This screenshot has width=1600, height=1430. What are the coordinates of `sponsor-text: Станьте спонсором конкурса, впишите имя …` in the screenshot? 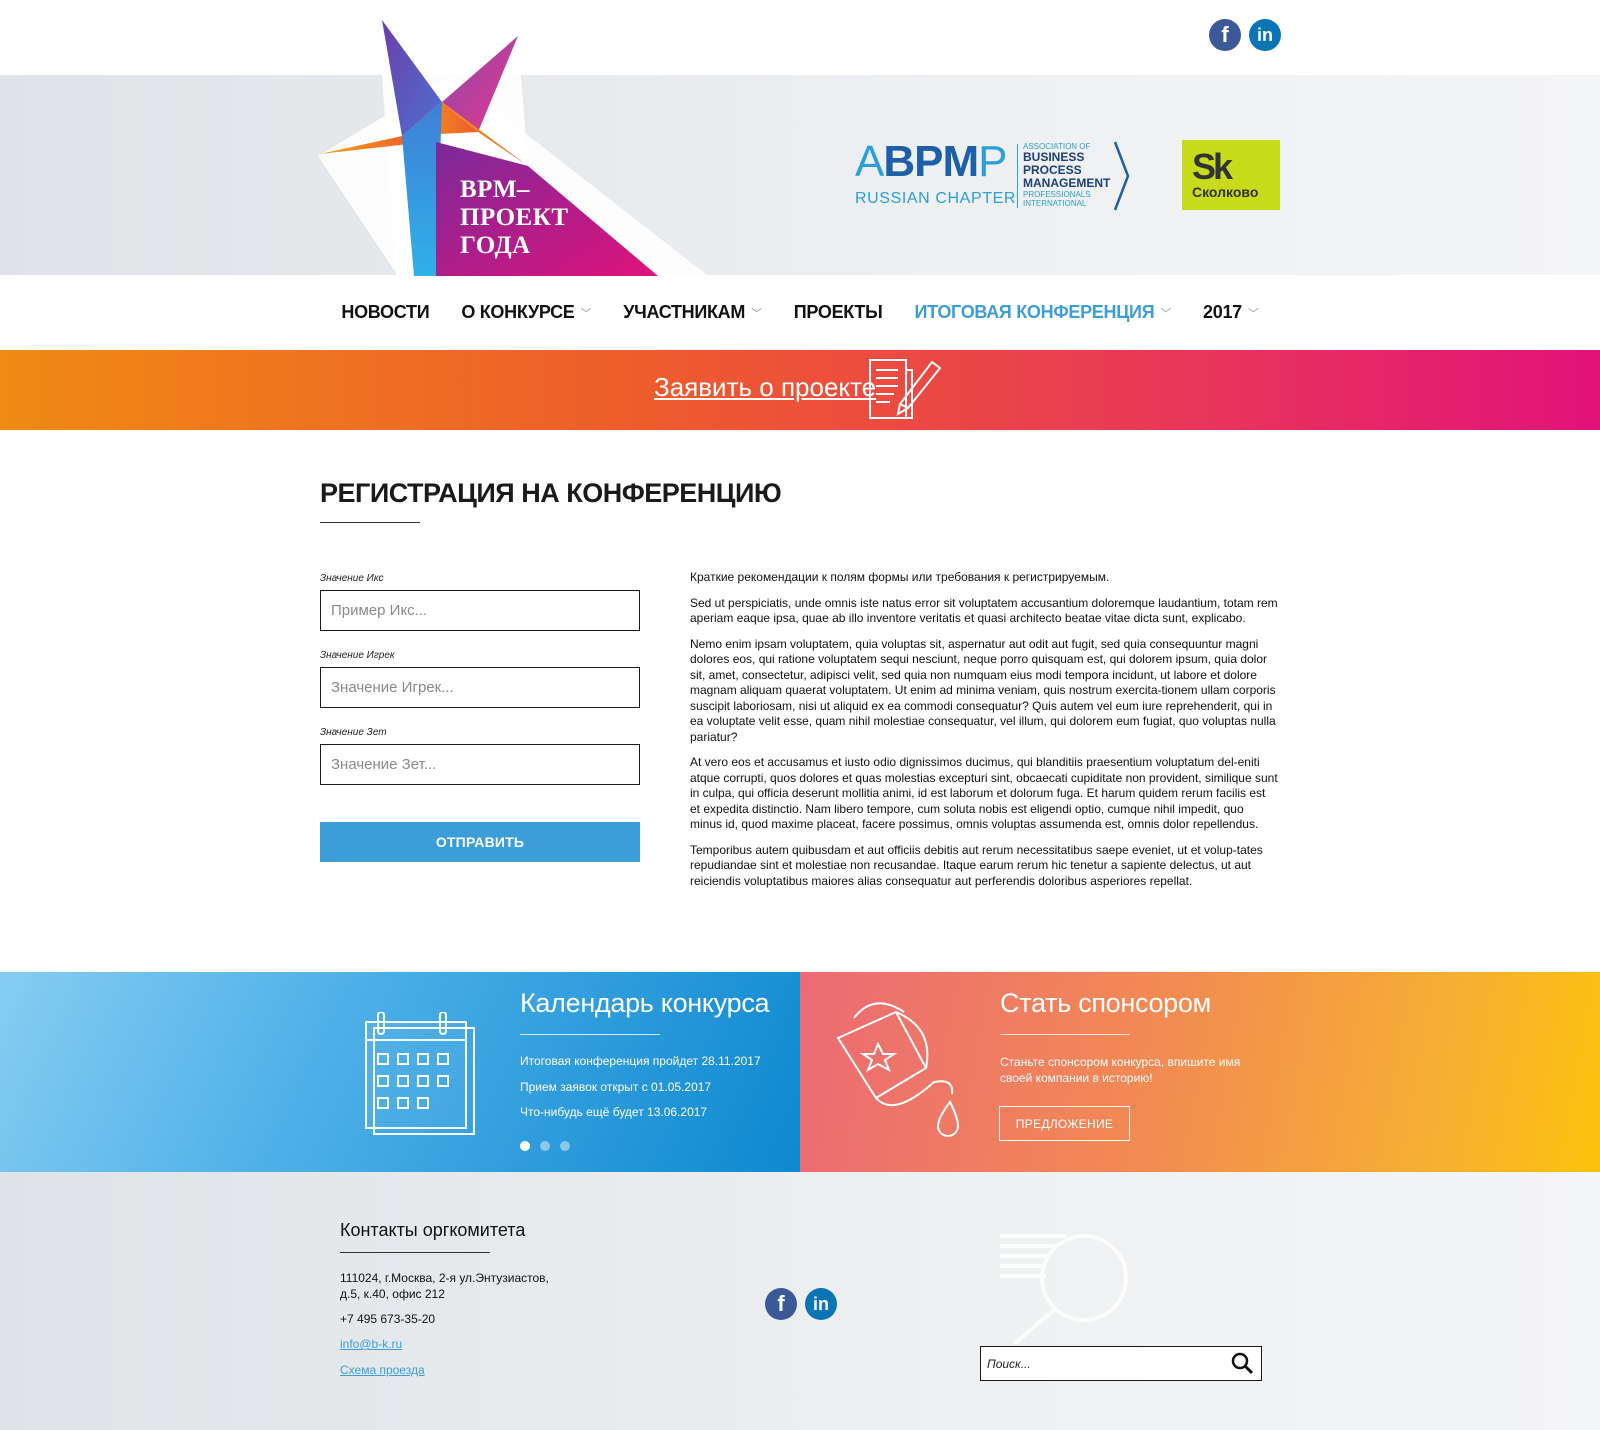 It's located at (1120, 1070).